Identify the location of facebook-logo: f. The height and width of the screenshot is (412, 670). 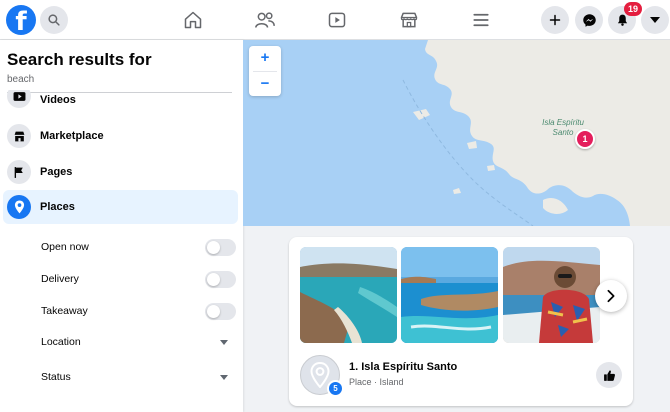
(21, 20).